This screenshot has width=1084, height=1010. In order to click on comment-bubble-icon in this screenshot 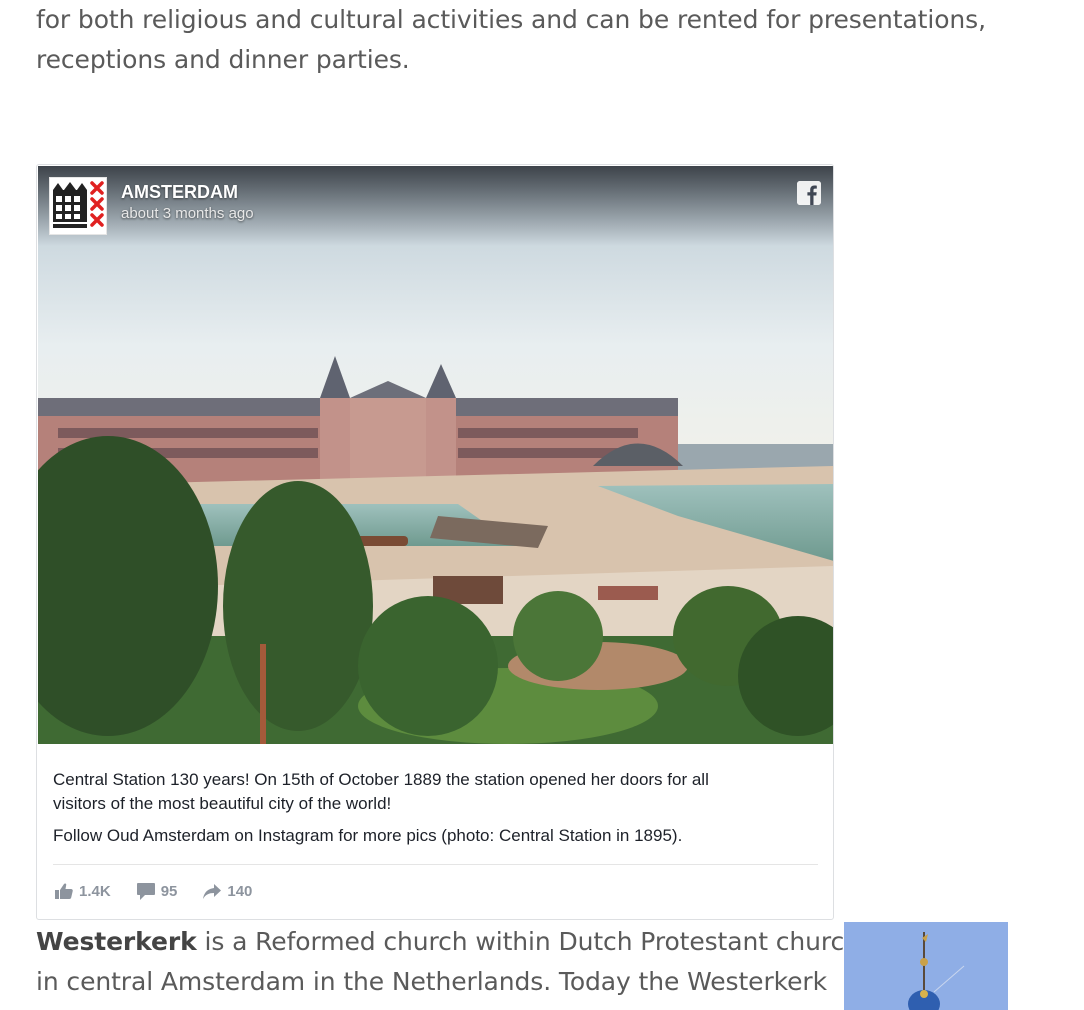, I will do `click(145, 891)`.